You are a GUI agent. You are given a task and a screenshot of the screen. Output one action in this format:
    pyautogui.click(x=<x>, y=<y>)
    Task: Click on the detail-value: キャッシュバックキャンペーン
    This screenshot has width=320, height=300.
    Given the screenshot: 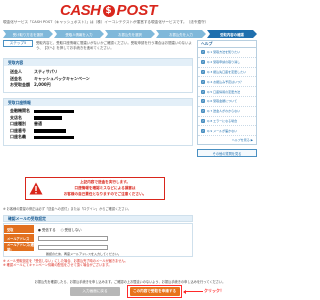 What is the action you would take?
    pyautogui.click(x=62, y=78)
    